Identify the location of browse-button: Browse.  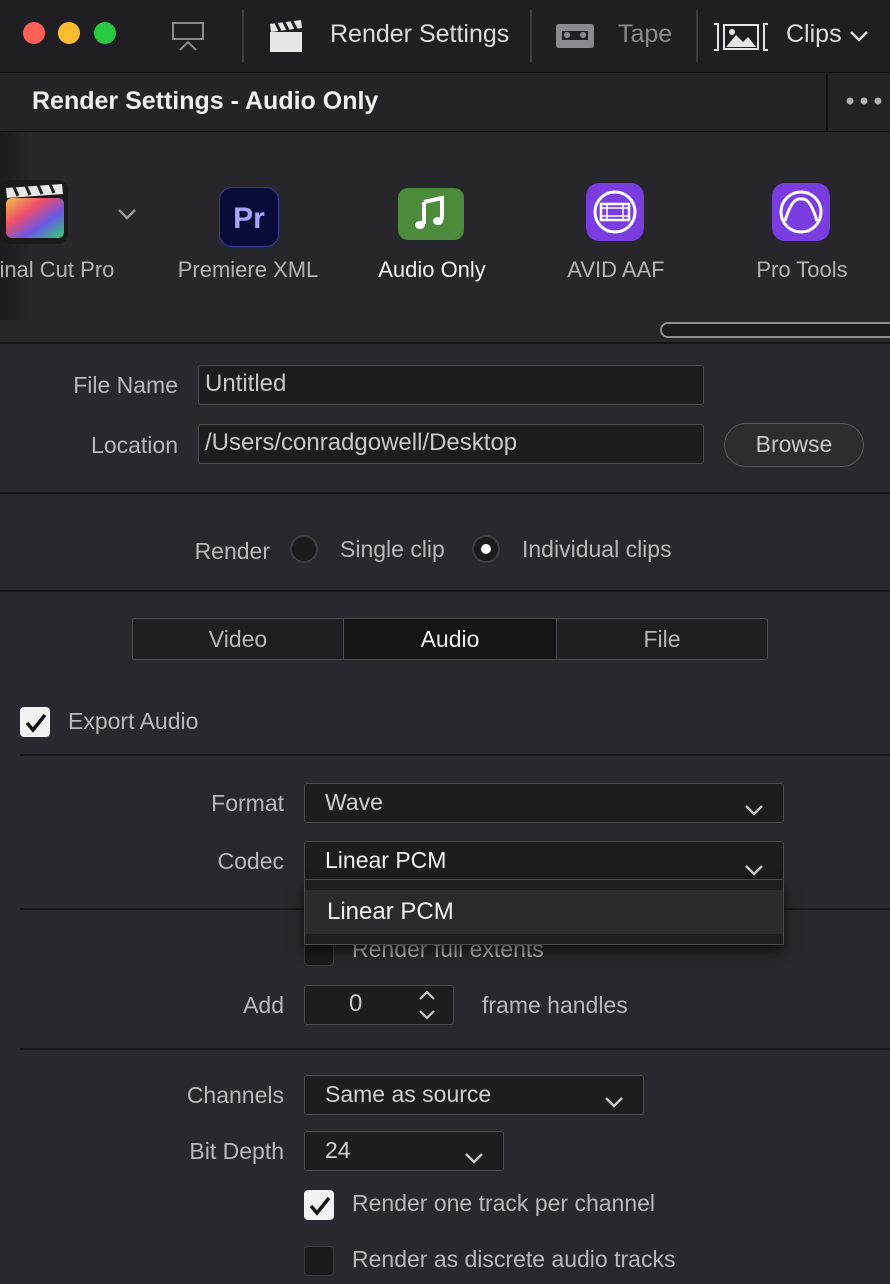
(794, 445).